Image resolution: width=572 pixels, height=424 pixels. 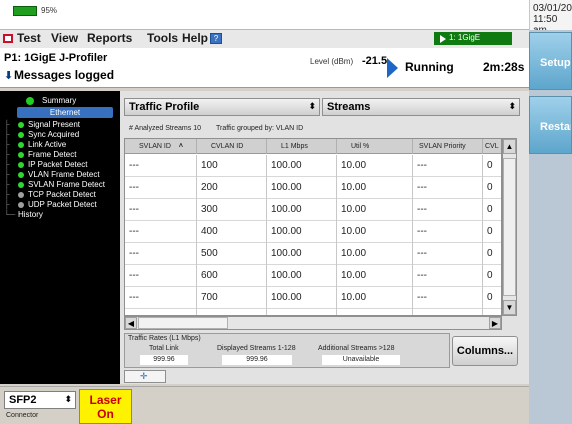 I want to click on sidebar-item-sync-acquired: ├ Sync Acquired, so click(x=41, y=135).